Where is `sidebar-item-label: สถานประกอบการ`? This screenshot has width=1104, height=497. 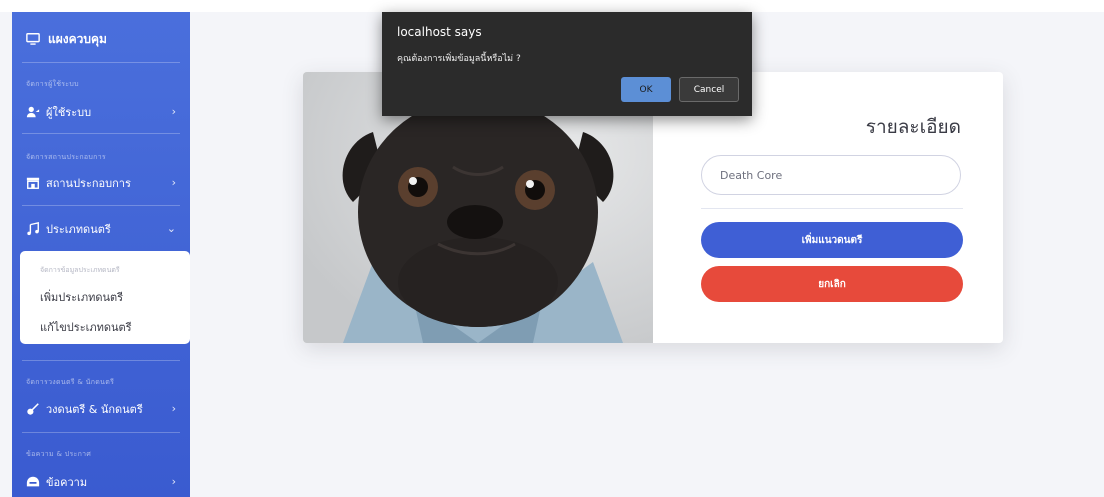 sidebar-item-label: สถานประกอบการ is located at coordinates (88, 183).